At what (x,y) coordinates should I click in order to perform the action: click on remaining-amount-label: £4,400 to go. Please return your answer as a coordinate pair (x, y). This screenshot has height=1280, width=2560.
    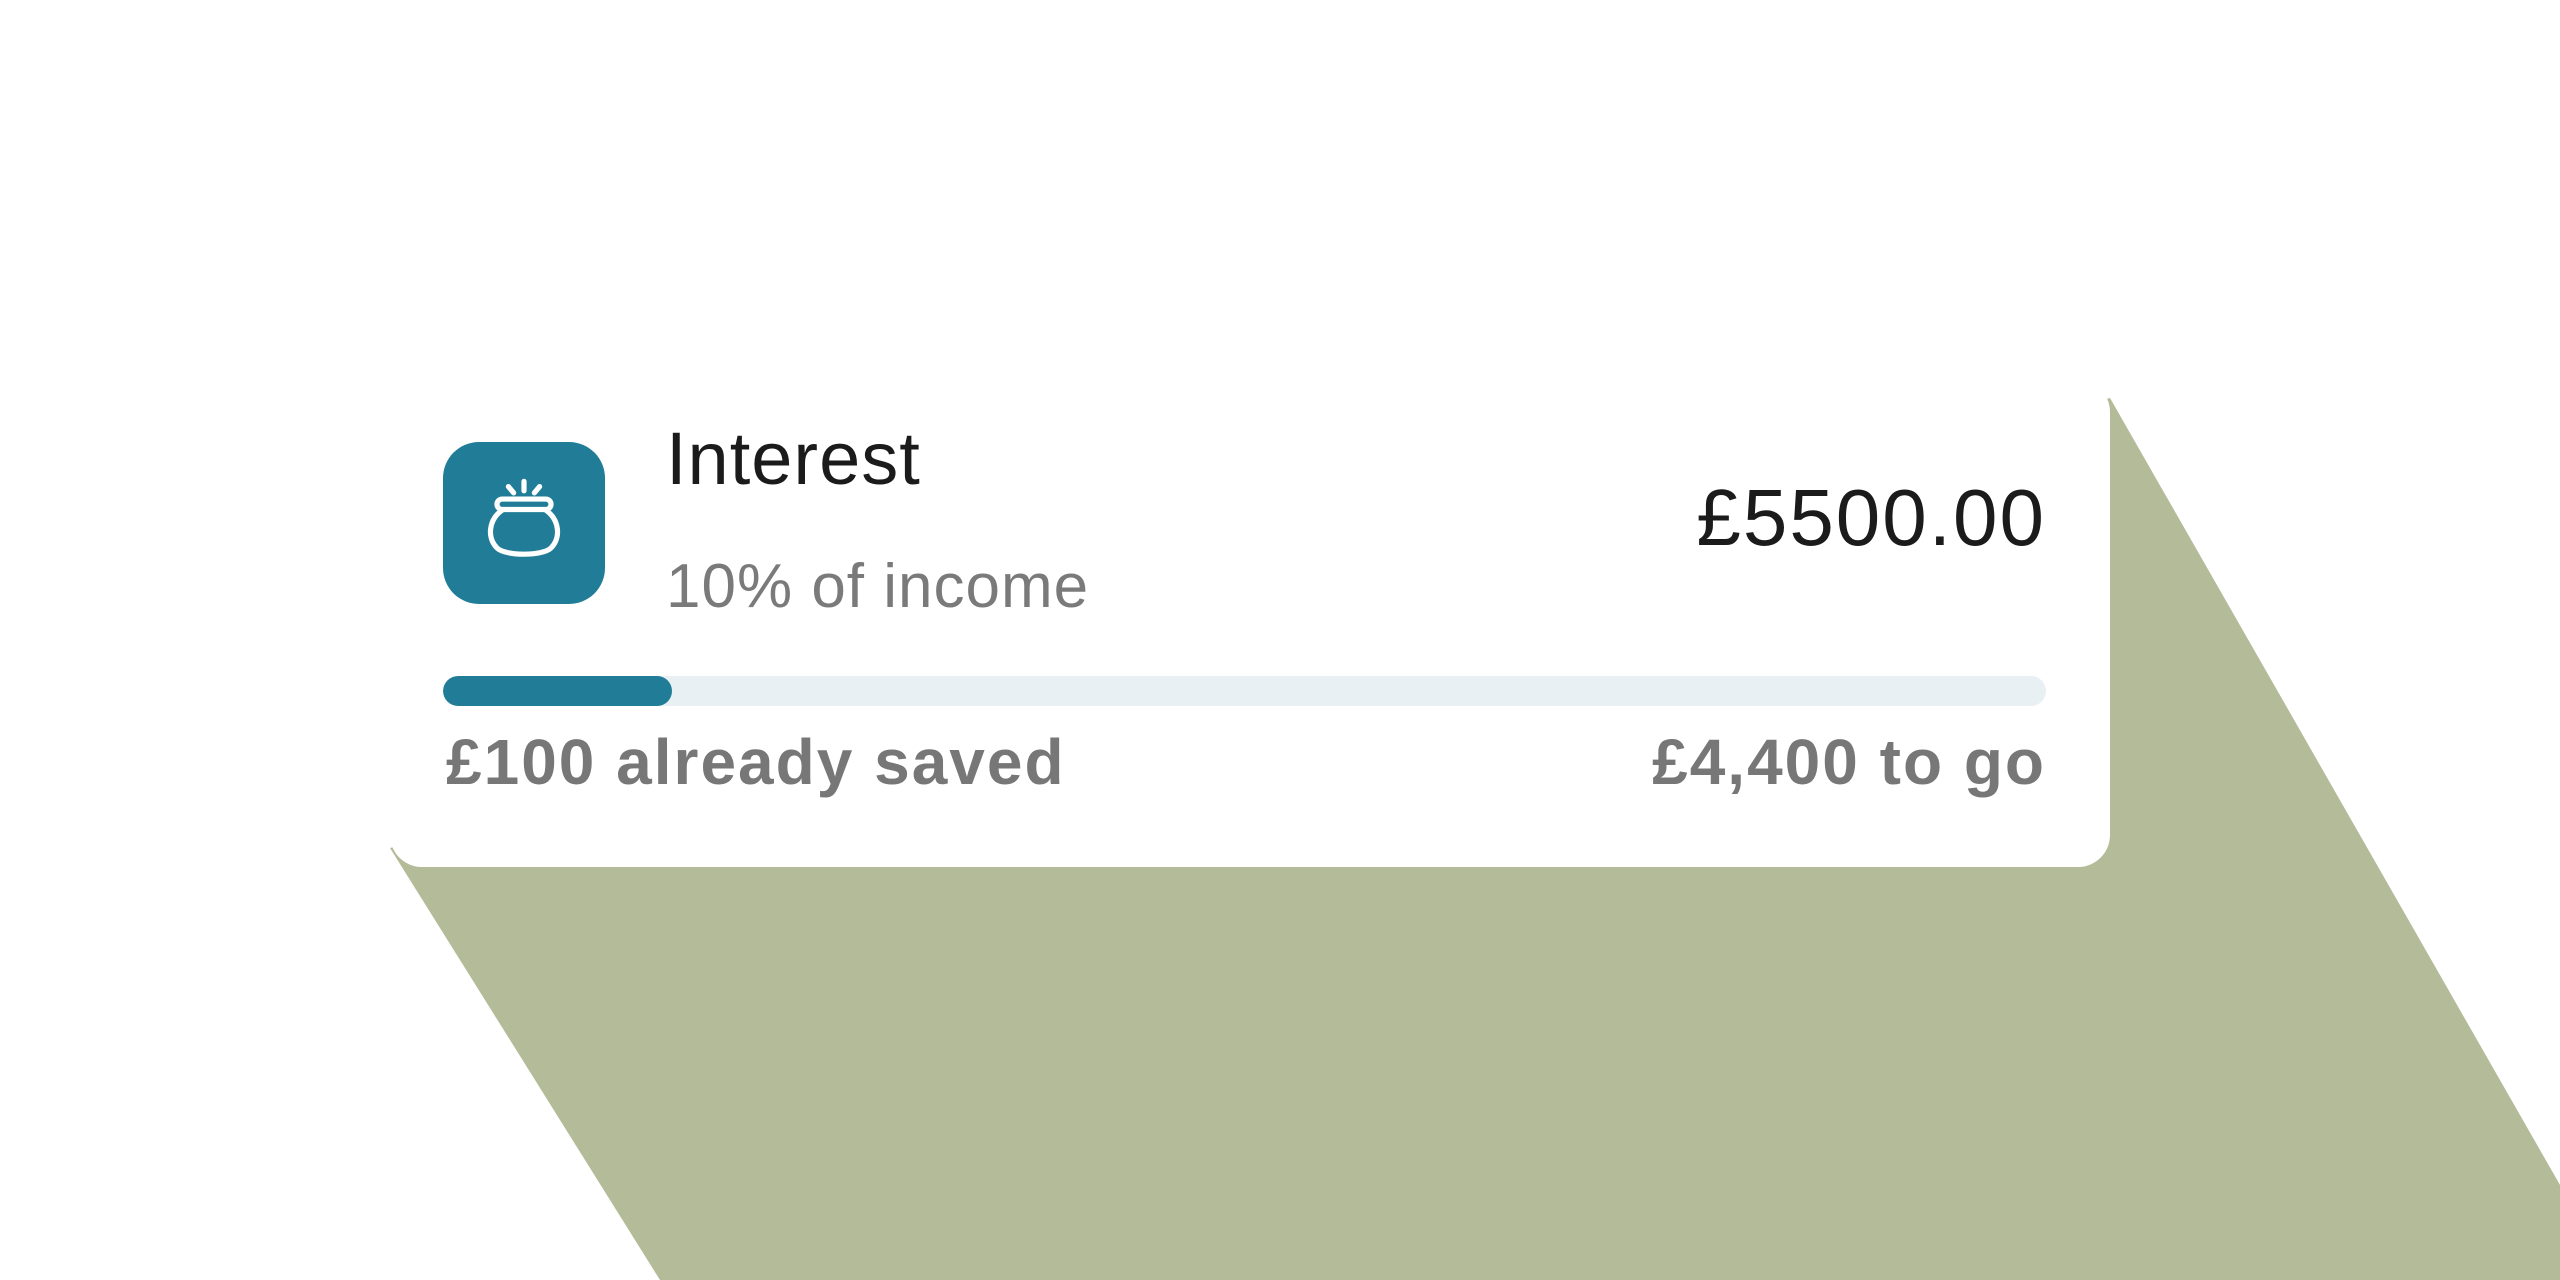
    Looking at the image, I should click on (1849, 762).